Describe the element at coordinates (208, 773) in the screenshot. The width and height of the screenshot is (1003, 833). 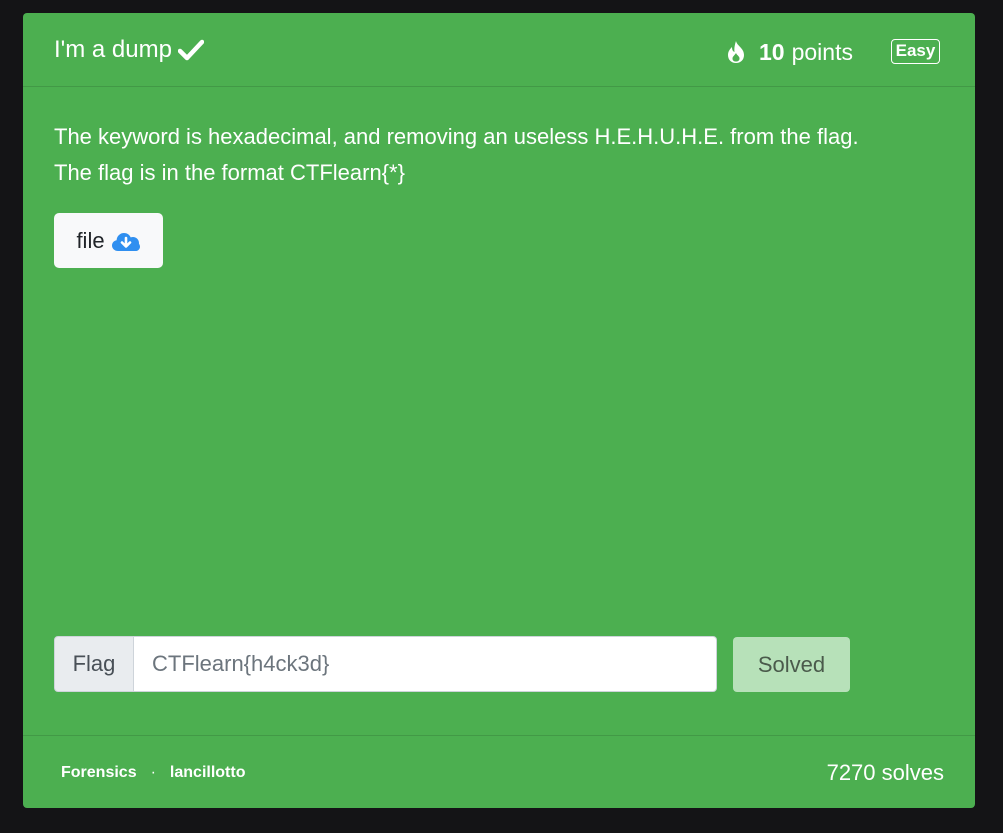
I see `author-link: lancillotto` at that location.